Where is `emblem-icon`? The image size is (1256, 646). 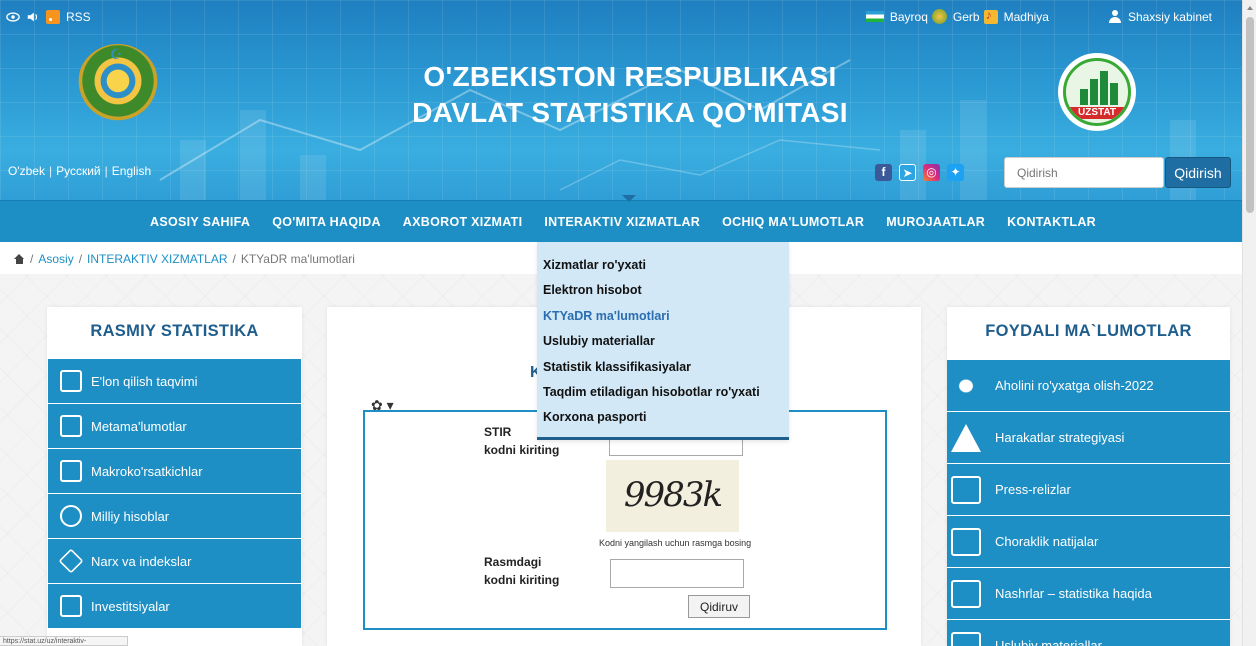
emblem-icon is located at coordinates (939, 16).